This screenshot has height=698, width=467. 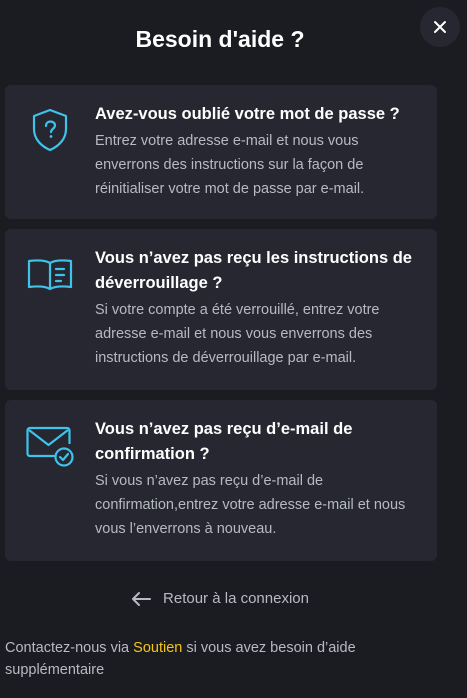 I want to click on book-icon, so click(x=50, y=274).